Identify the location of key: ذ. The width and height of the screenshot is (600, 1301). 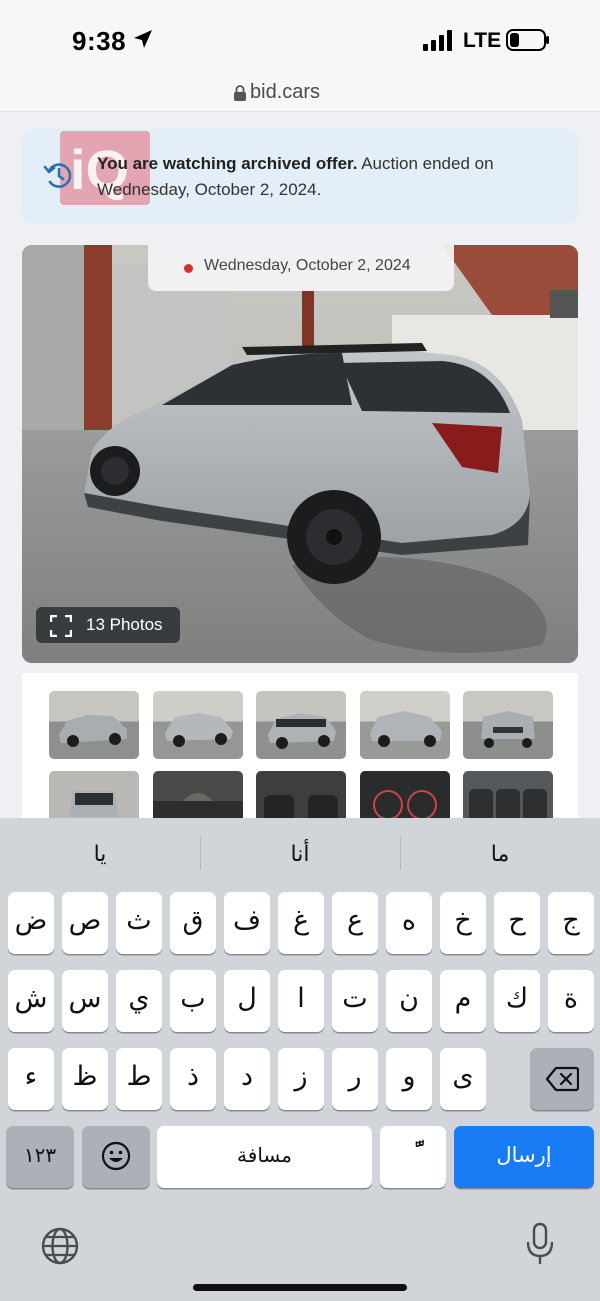
(193, 1079).